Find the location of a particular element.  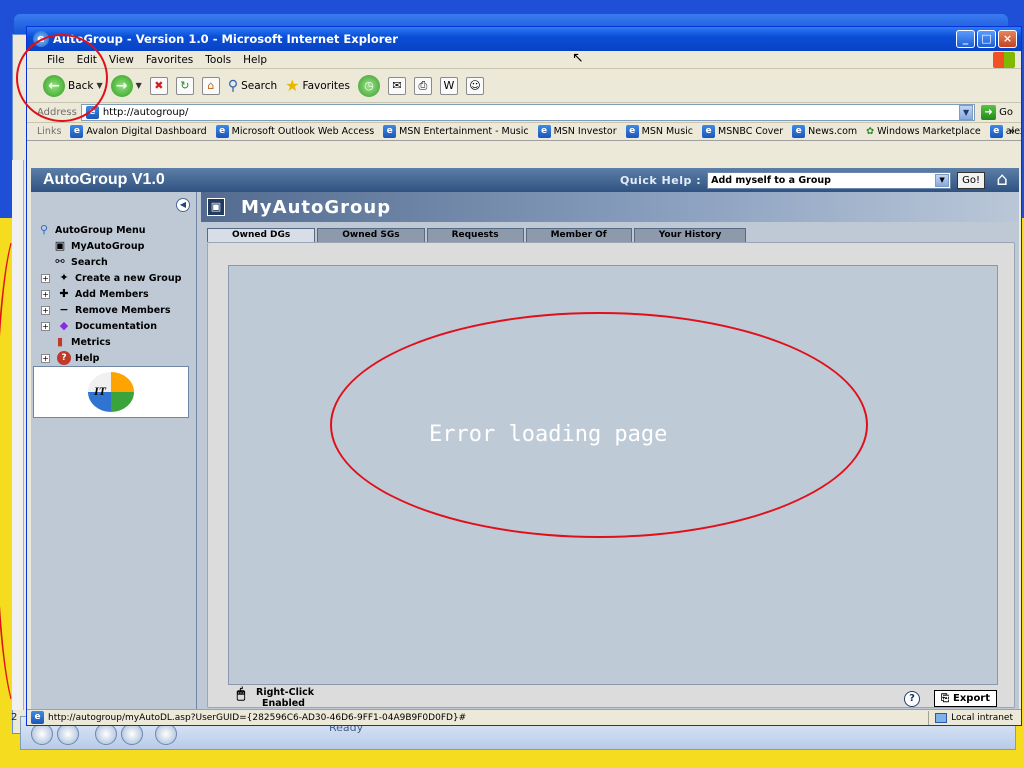

address-url: http://autogroup/ is located at coordinates (145, 112).